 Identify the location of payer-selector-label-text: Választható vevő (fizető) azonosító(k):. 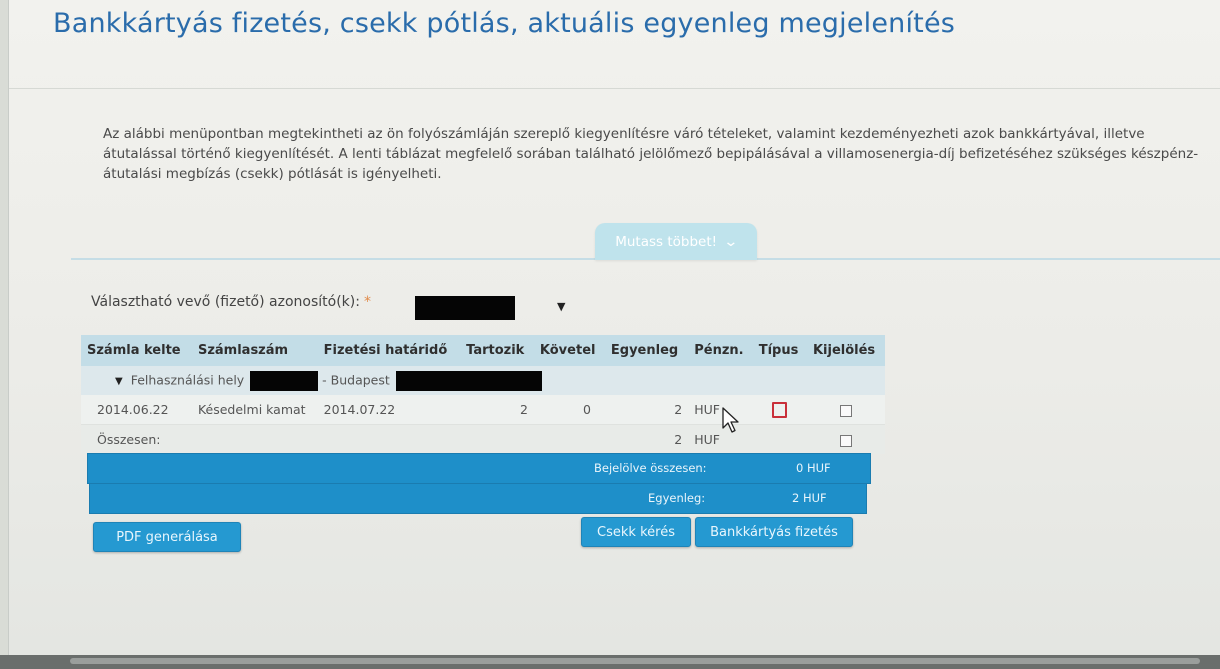
(225, 302).